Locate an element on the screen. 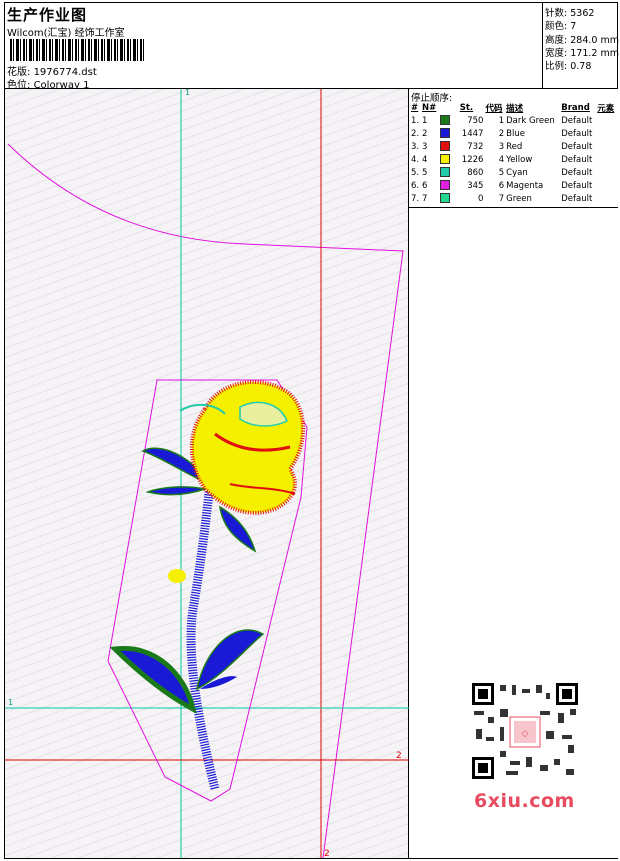 The height and width of the screenshot is (861, 620). cell-code: 3 is located at coordinates (501, 146).